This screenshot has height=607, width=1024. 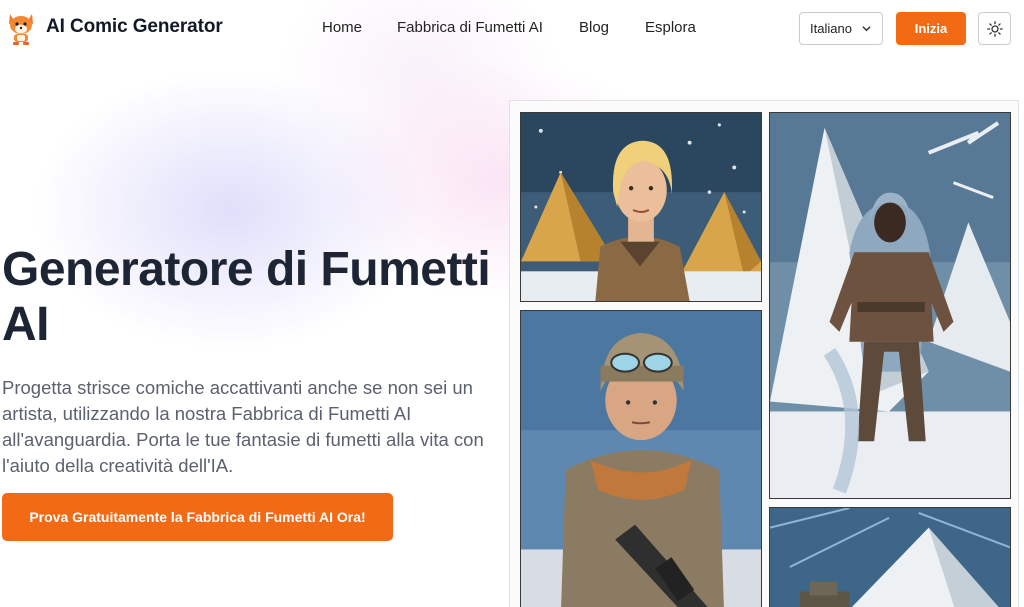 I want to click on language-selected: Italiano, so click(x=831, y=28).